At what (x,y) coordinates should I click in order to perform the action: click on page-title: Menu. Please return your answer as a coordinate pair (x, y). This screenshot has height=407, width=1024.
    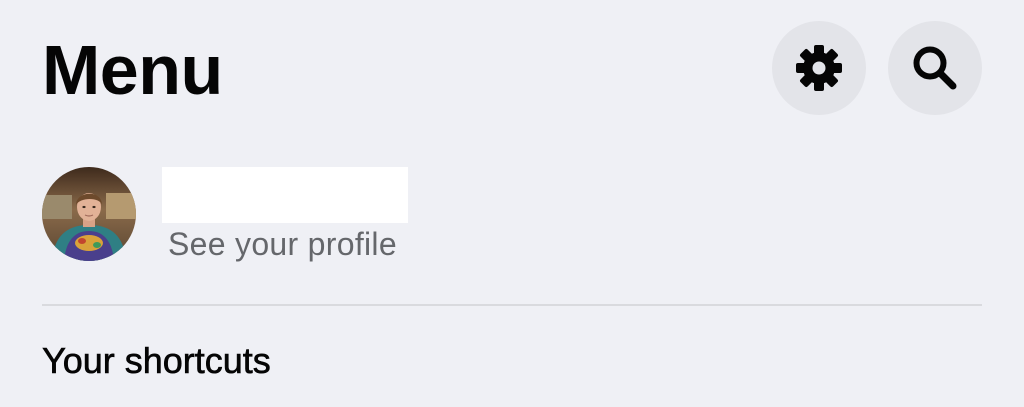
    Looking at the image, I should click on (132, 70).